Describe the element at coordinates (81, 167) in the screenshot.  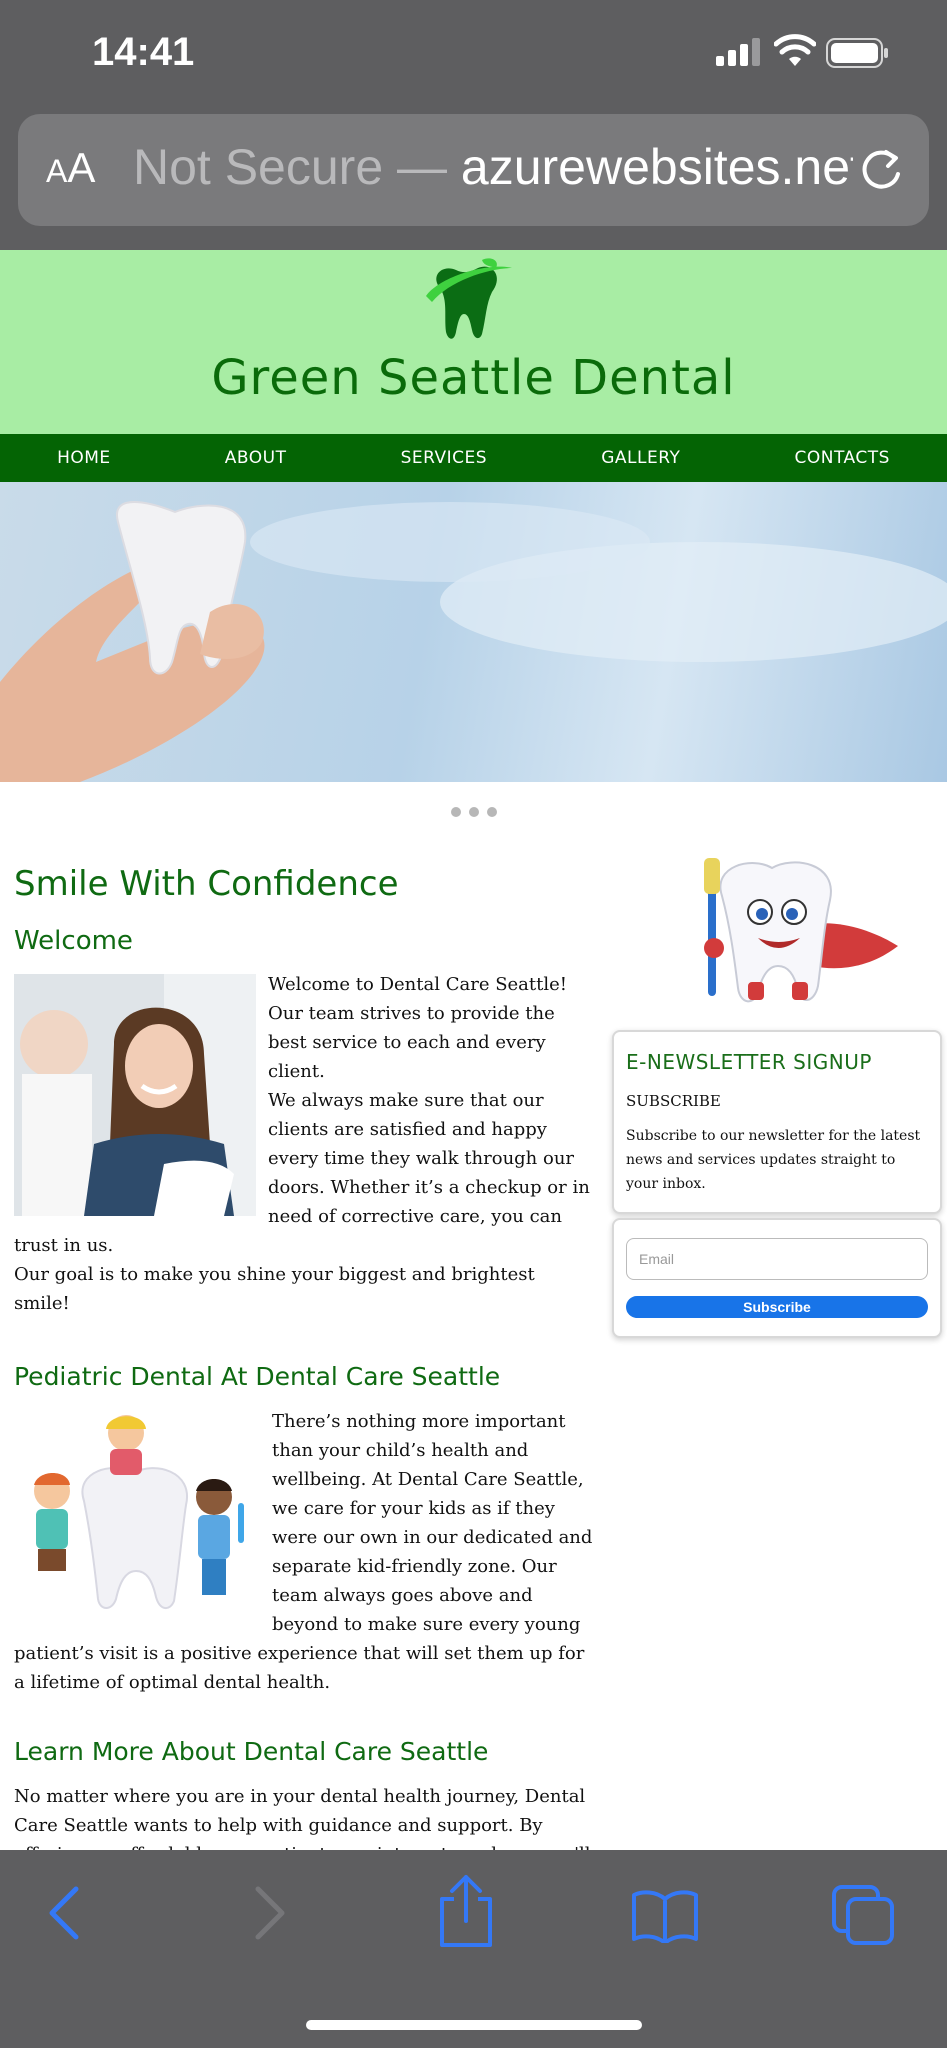
I see `text-size-big-glyph: A` at that location.